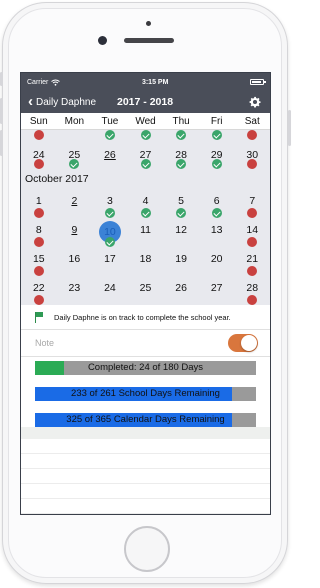 This screenshot has height=588, width=320. Describe the element at coordinates (38, 288) in the screenshot. I see `day-number: 22` at that location.